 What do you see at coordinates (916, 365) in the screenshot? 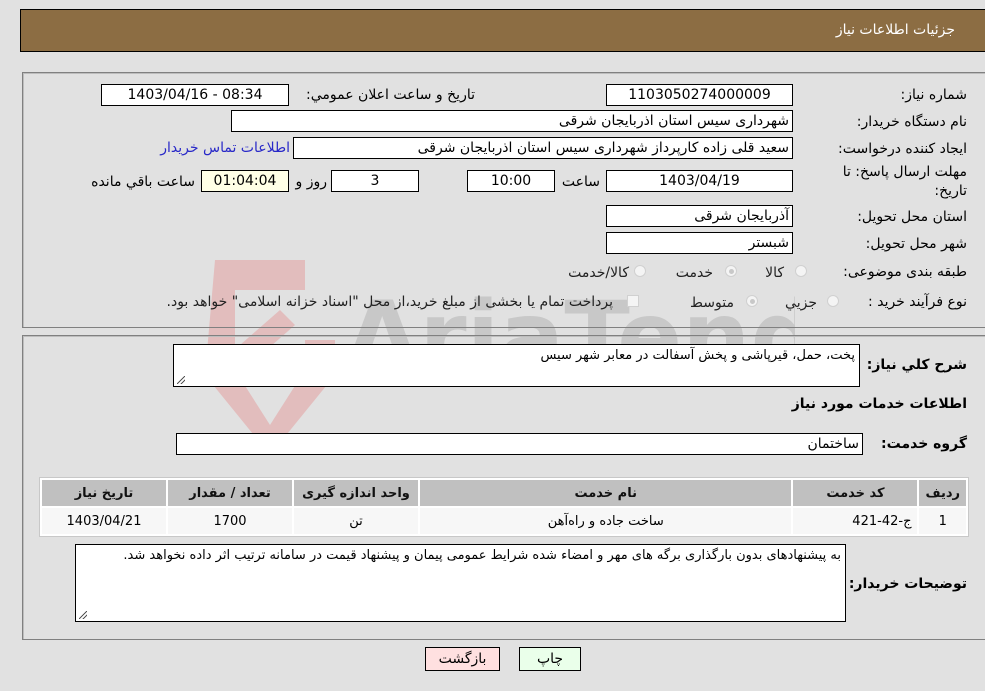
I see `description-label: شرح كلي نياز:` at bounding box center [916, 365].